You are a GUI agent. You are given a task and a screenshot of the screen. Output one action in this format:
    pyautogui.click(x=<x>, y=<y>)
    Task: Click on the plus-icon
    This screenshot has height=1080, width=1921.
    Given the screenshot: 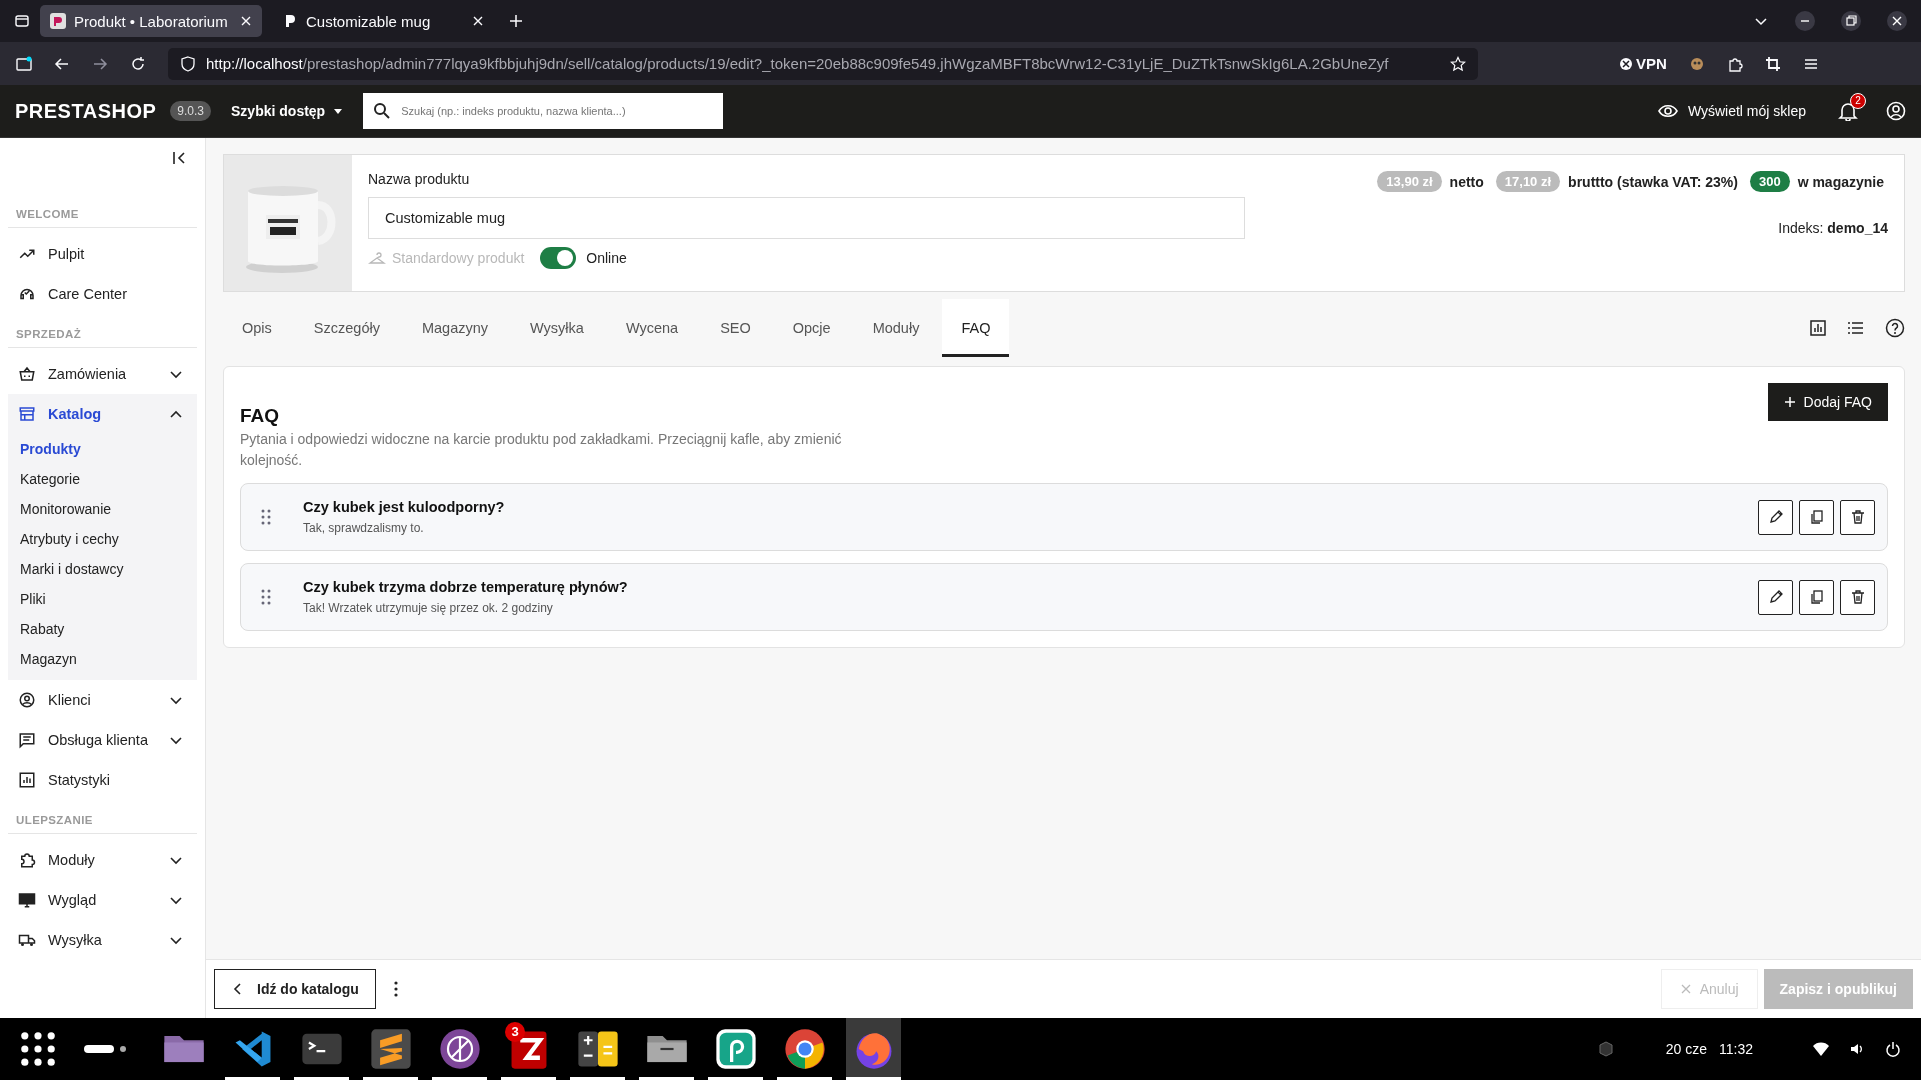 What is the action you would take?
    pyautogui.click(x=1789, y=402)
    